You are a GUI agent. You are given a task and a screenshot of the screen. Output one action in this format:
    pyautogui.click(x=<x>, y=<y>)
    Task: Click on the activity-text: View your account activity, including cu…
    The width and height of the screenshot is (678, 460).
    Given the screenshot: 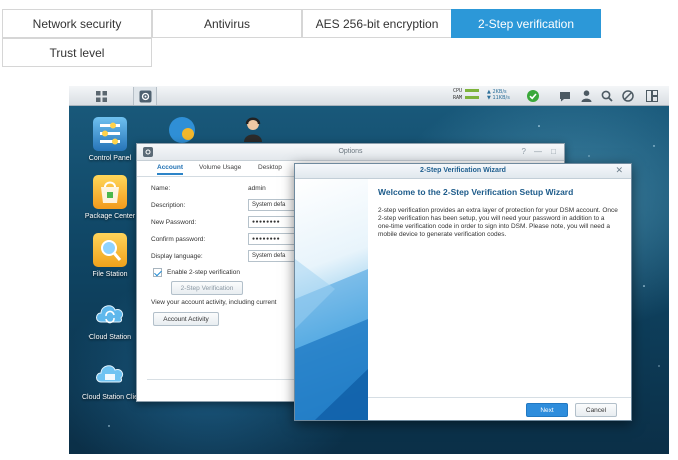 What is the action you would take?
    pyautogui.click(x=214, y=302)
    